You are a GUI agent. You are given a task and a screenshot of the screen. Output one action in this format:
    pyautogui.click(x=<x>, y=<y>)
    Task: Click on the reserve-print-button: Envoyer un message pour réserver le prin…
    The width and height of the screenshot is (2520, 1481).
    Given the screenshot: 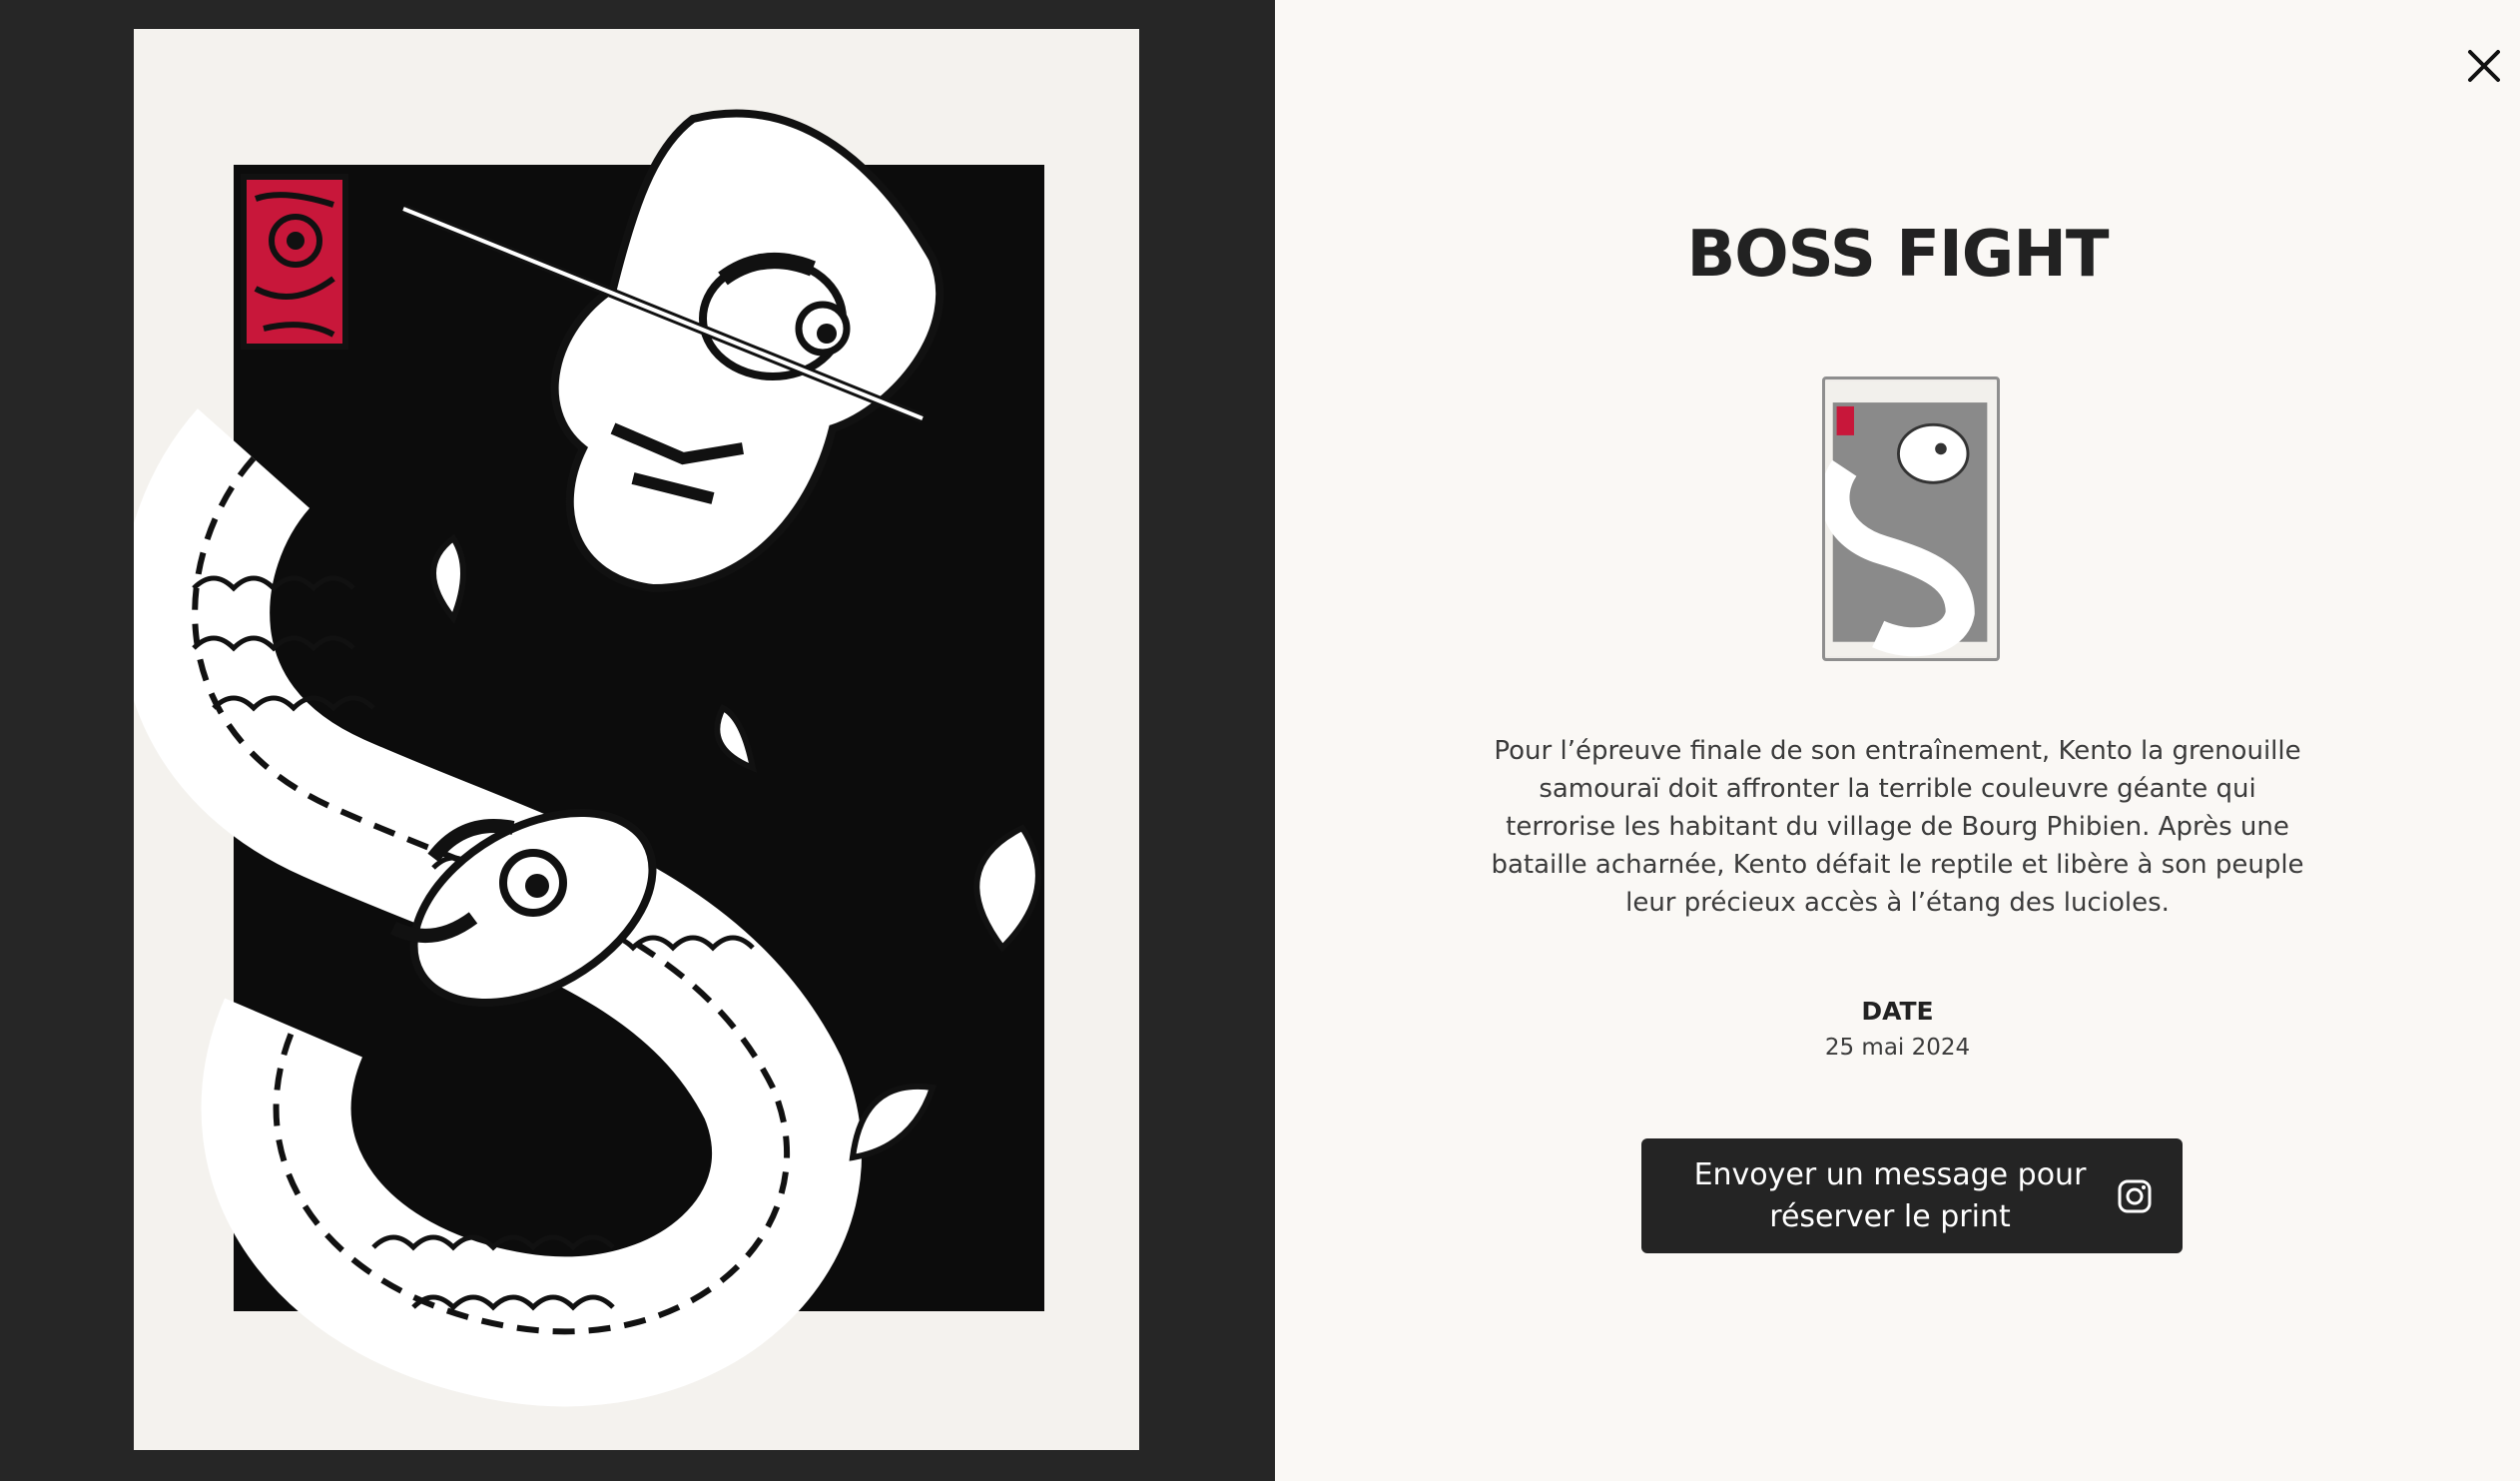 What is the action you would take?
    pyautogui.click(x=1912, y=1195)
    